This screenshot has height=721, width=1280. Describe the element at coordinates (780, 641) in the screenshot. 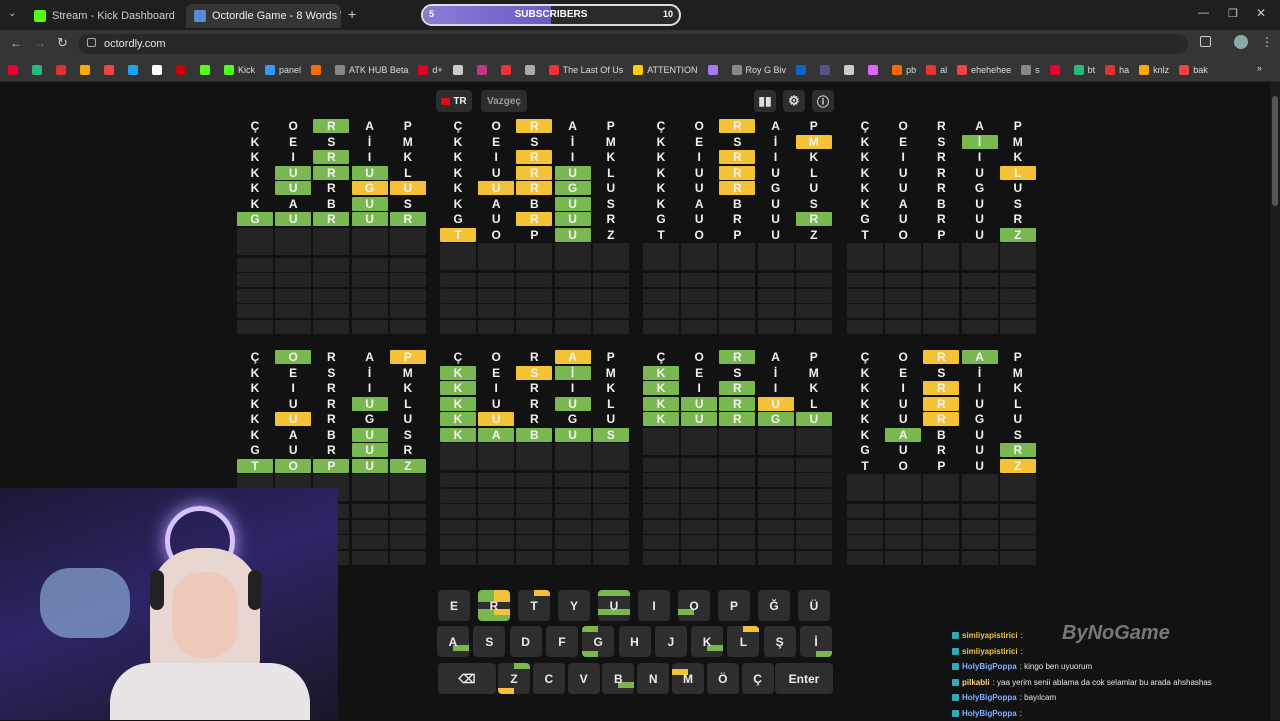

I see `key-ş: Ş` at that location.